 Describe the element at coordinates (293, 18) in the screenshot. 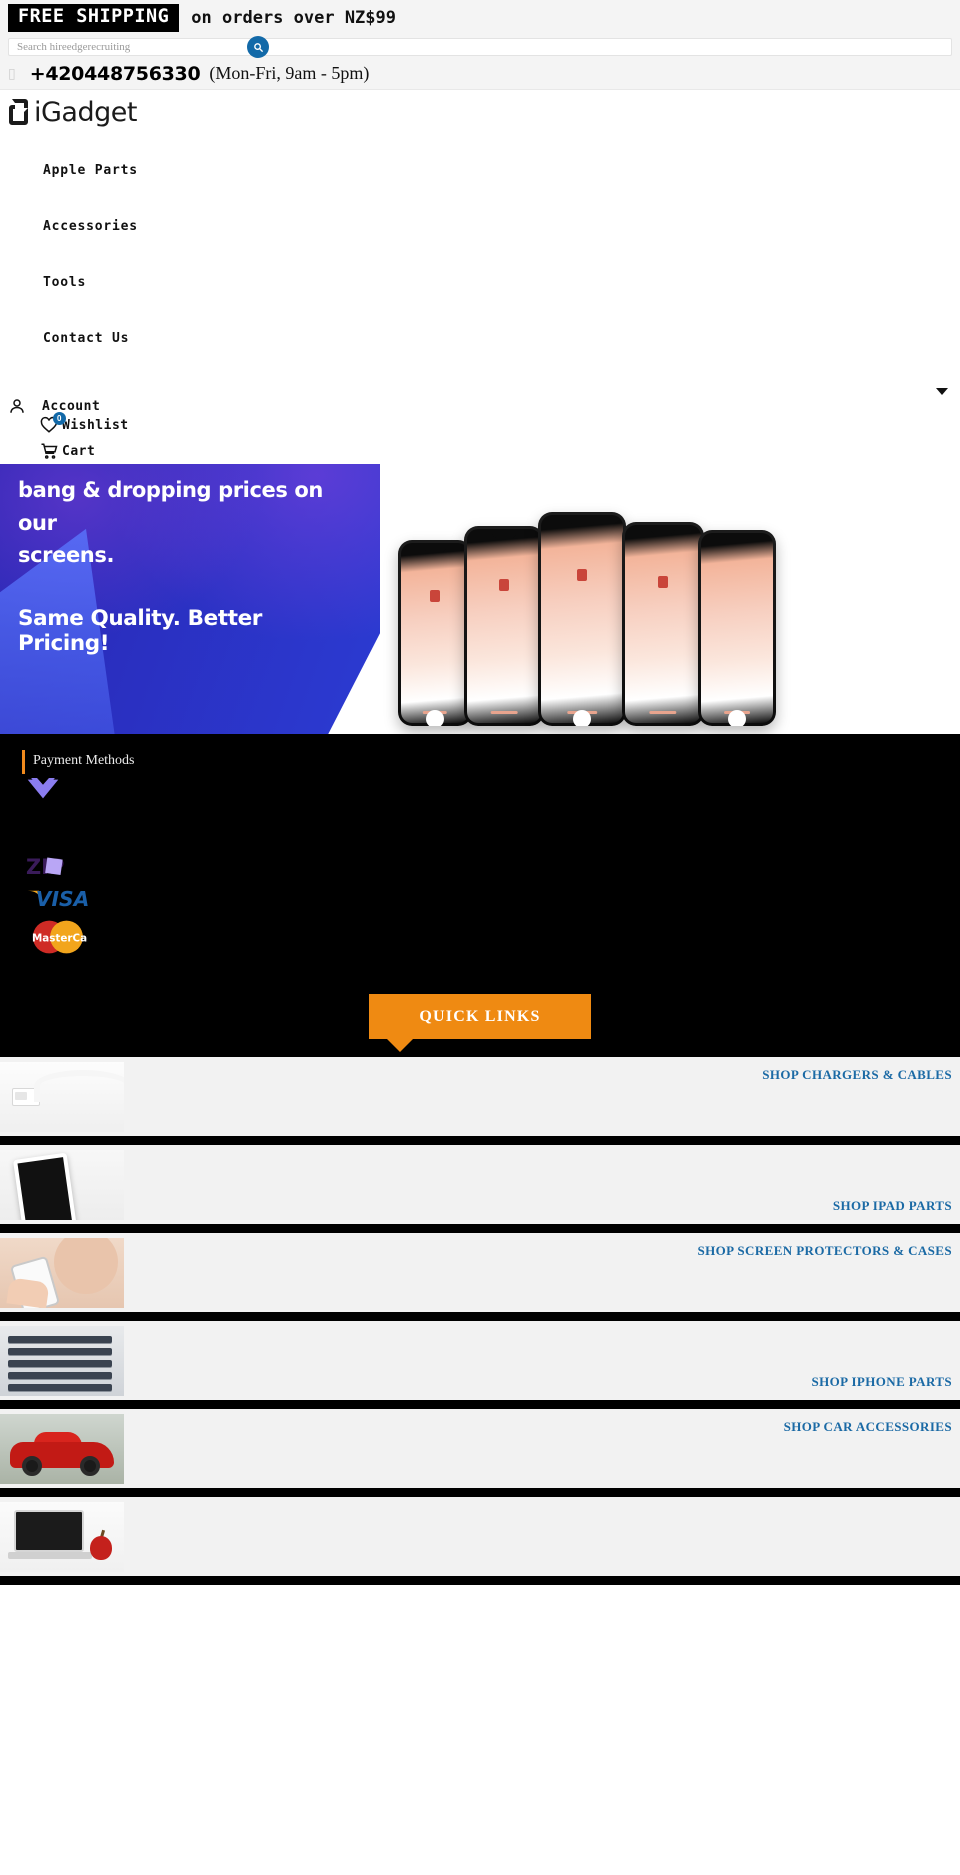

I see `announcement-text: on orders over NZ$99` at that location.